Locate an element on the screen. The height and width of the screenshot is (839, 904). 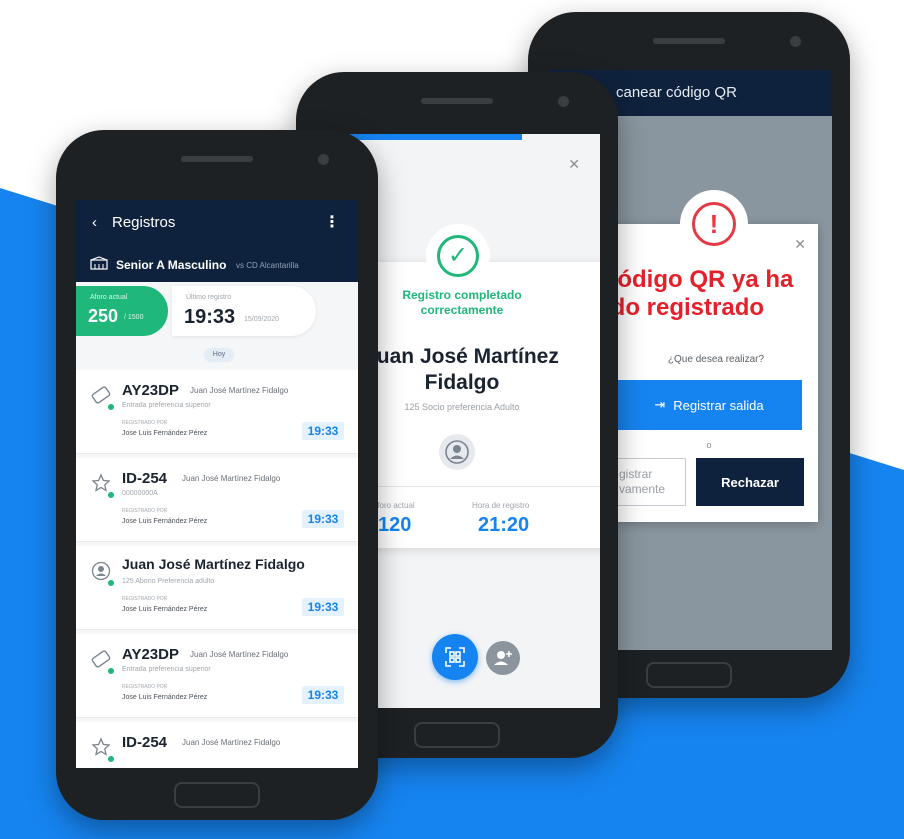
add-user-button is located at coordinates (503, 658).